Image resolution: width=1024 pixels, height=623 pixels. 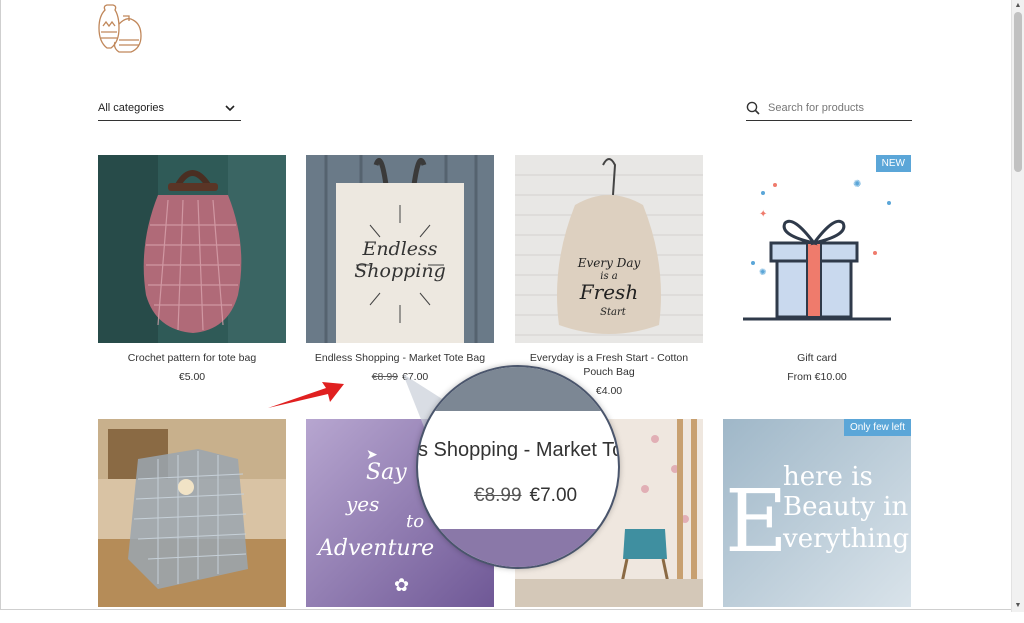 I want to click on product-image: Endless Shopping, so click(x=400, y=249).